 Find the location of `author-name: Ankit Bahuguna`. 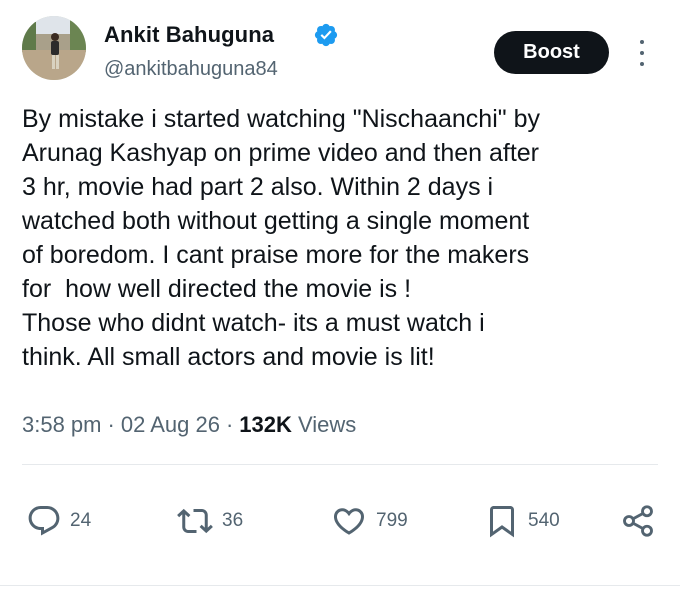

author-name: Ankit Bahuguna is located at coordinates (189, 35).